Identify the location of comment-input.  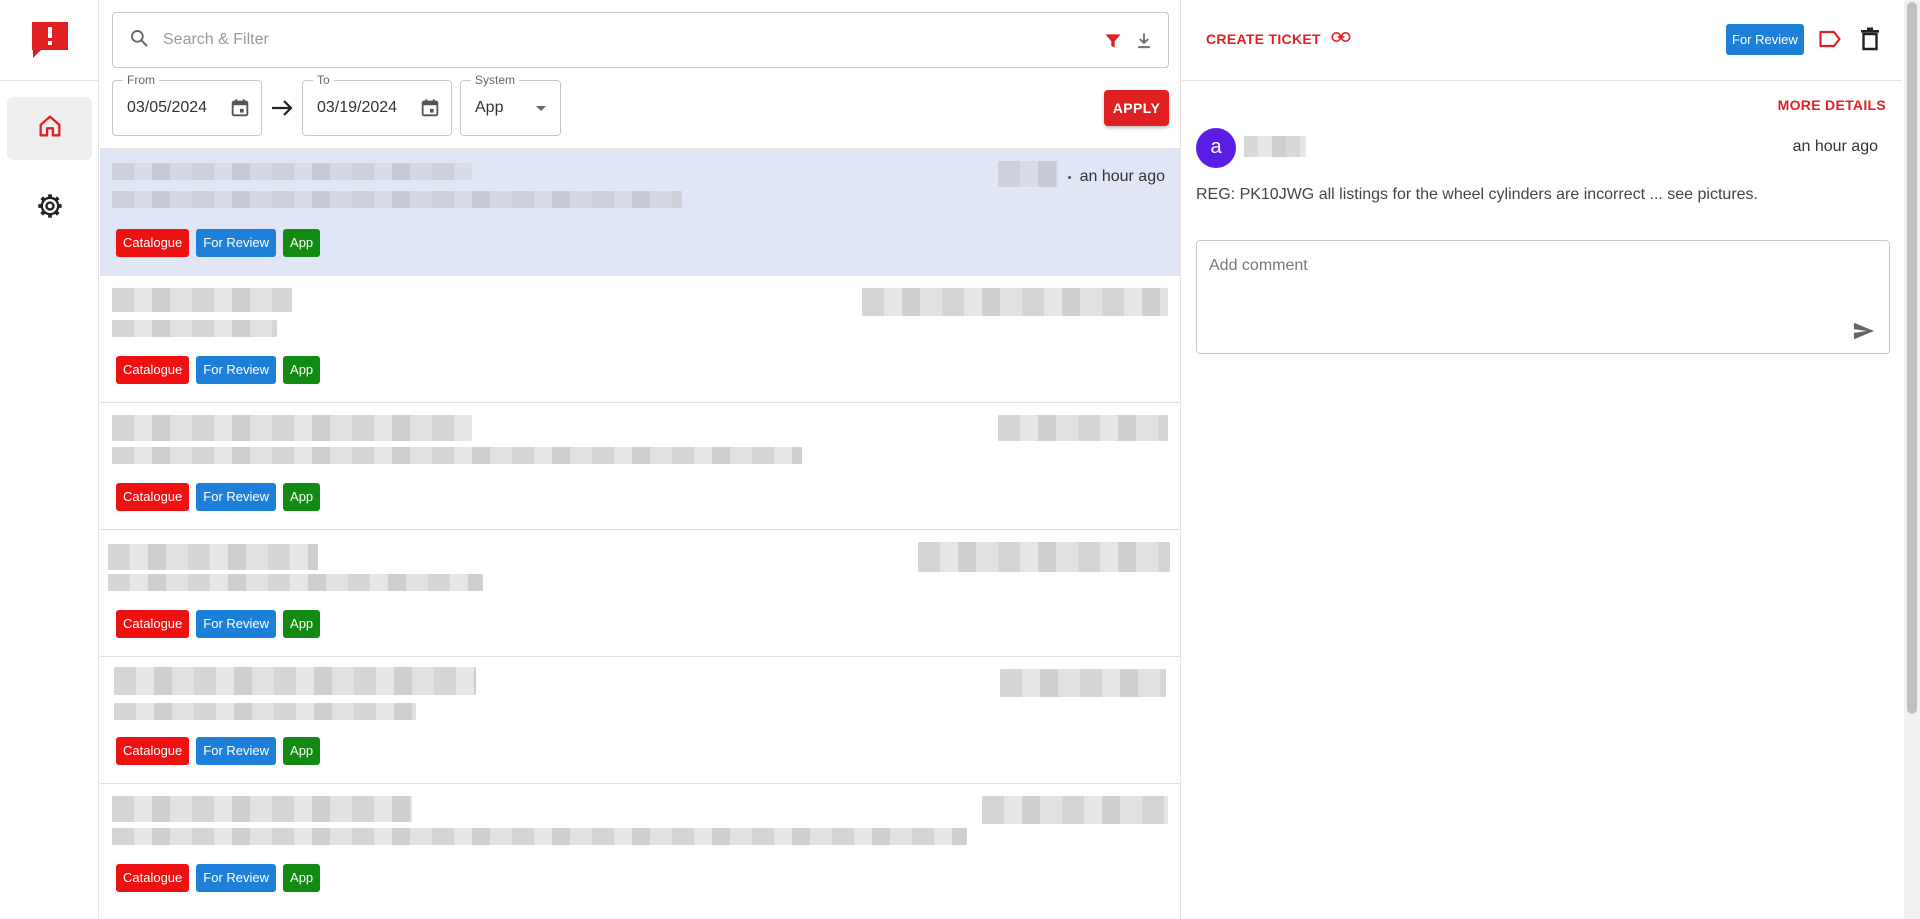
(1509, 297).